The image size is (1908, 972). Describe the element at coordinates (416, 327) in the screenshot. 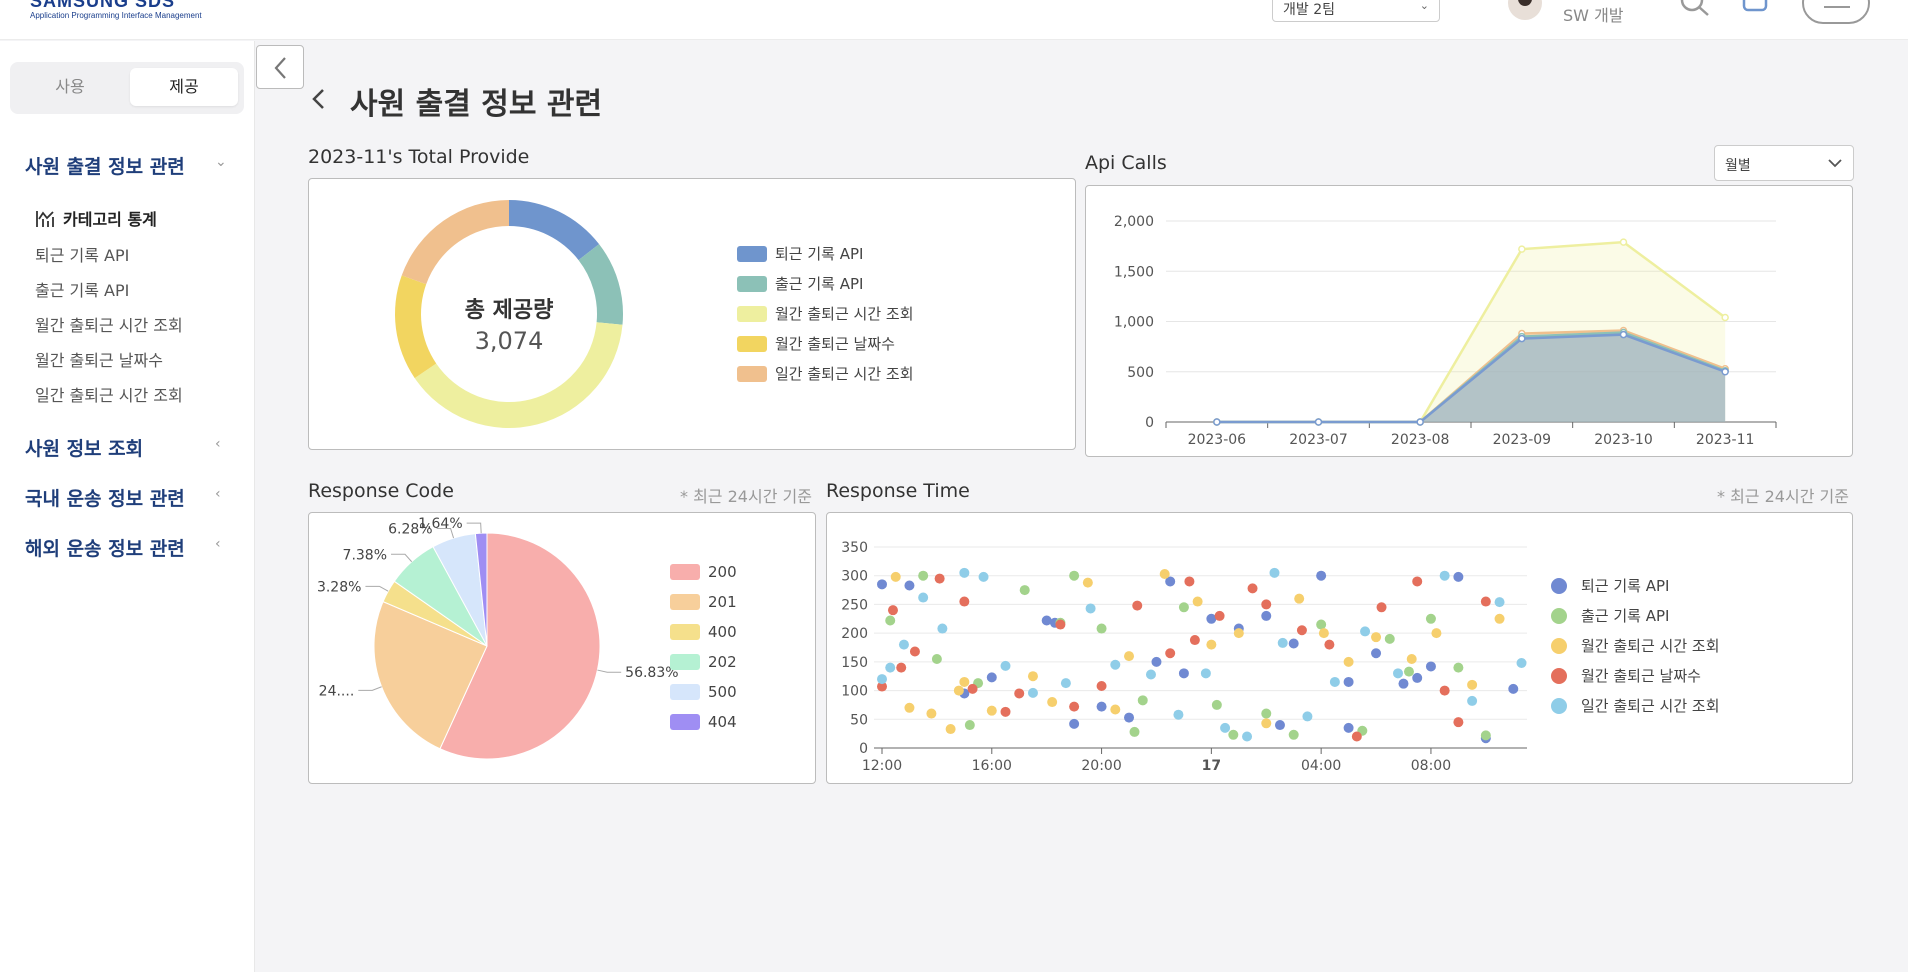

I see `donut-slice` at that location.